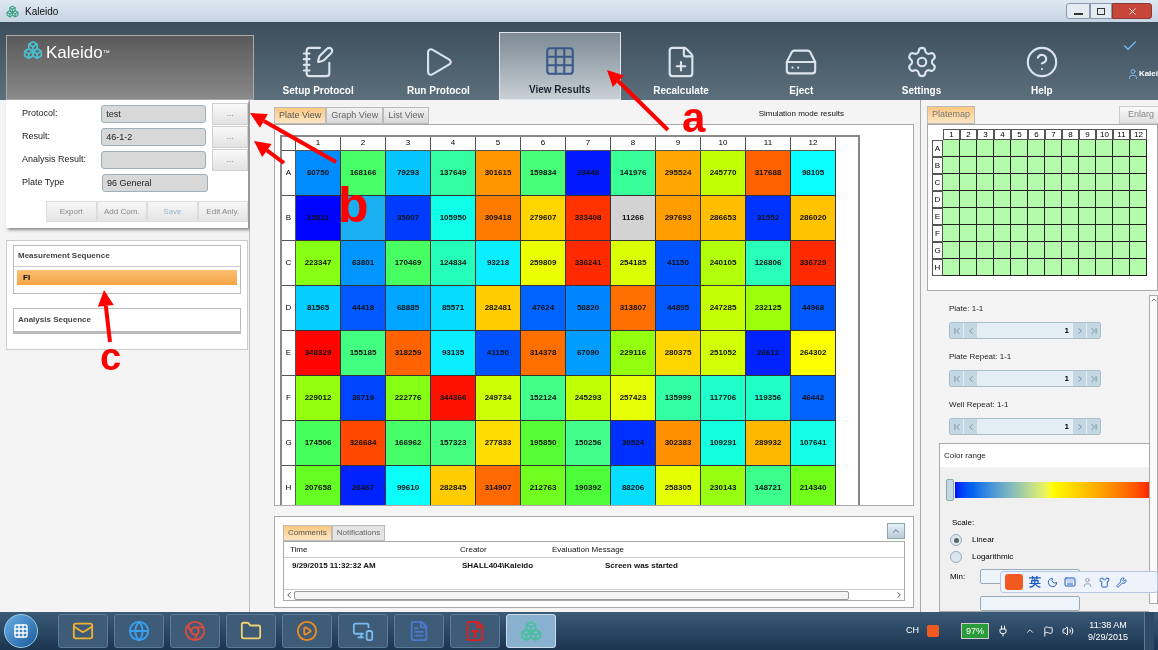 This screenshot has height=650, width=1158. Describe the element at coordinates (318, 66) in the screenshot. I see `toolbar-button: Setup Protocol` at that location.